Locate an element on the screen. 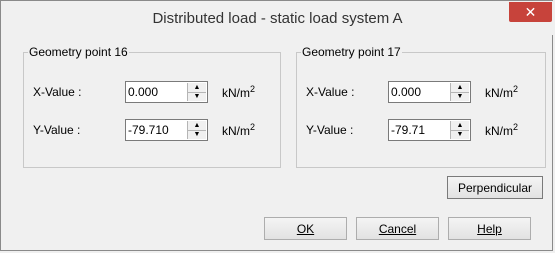  cancel-button: Cancel is located at coordinates (397, 228).